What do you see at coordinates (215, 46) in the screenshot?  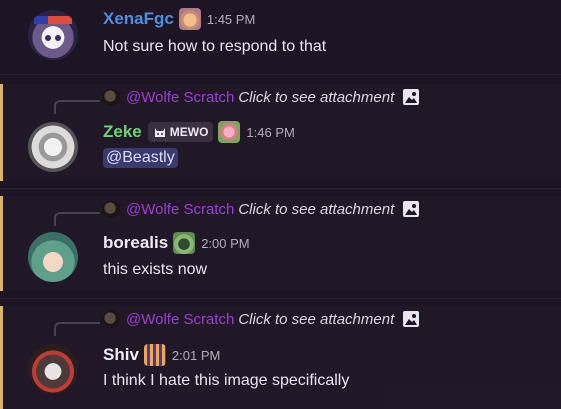 I see `message-content: Not sure how to respond to that` at bounding box center [215, 46].